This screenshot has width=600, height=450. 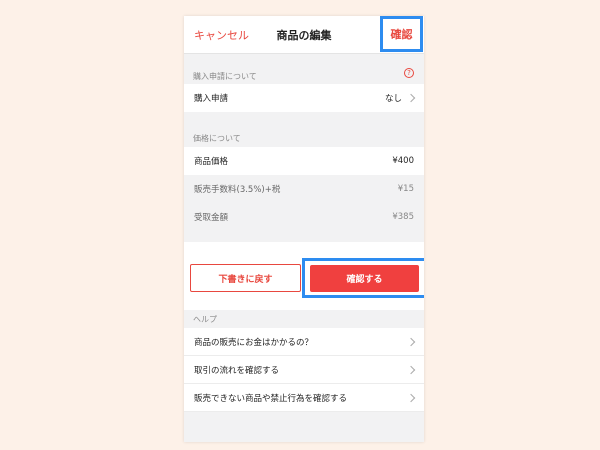 I want to click on submit-confirm-button: 確認する, so click(x=364, y=278).